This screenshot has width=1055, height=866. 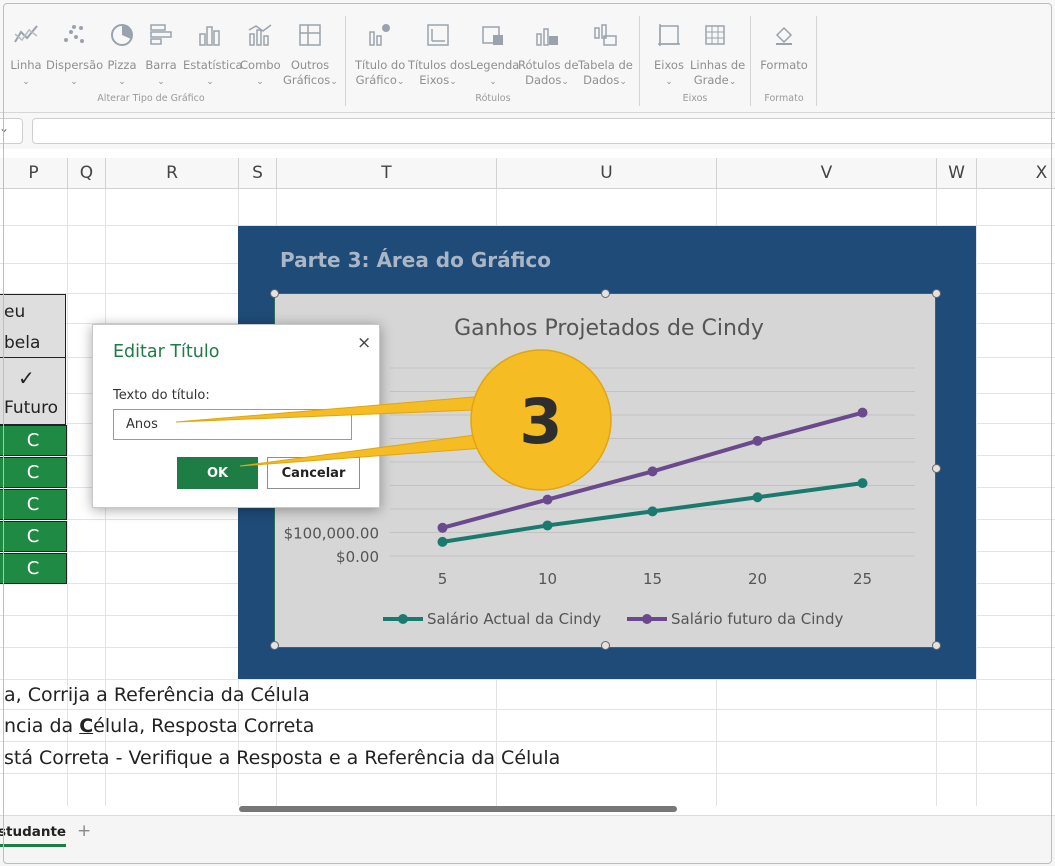 I want to click on column-header: R, so click(x=172, y=173).